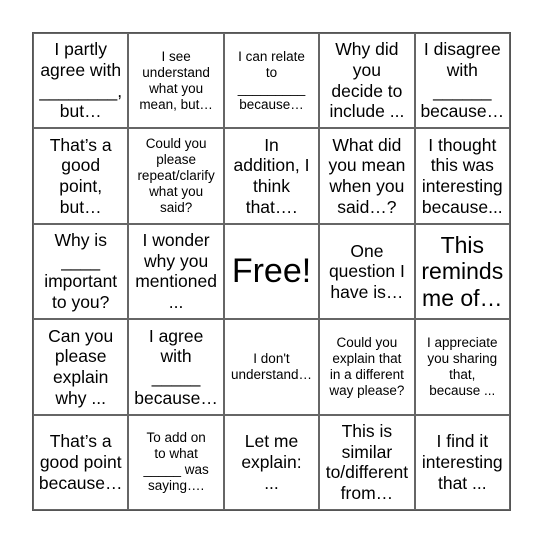  Describe the element at coordinates (176, 462) in the screenshot. I see `bingo-cell: To add on to what _____ was saying….` at that location.